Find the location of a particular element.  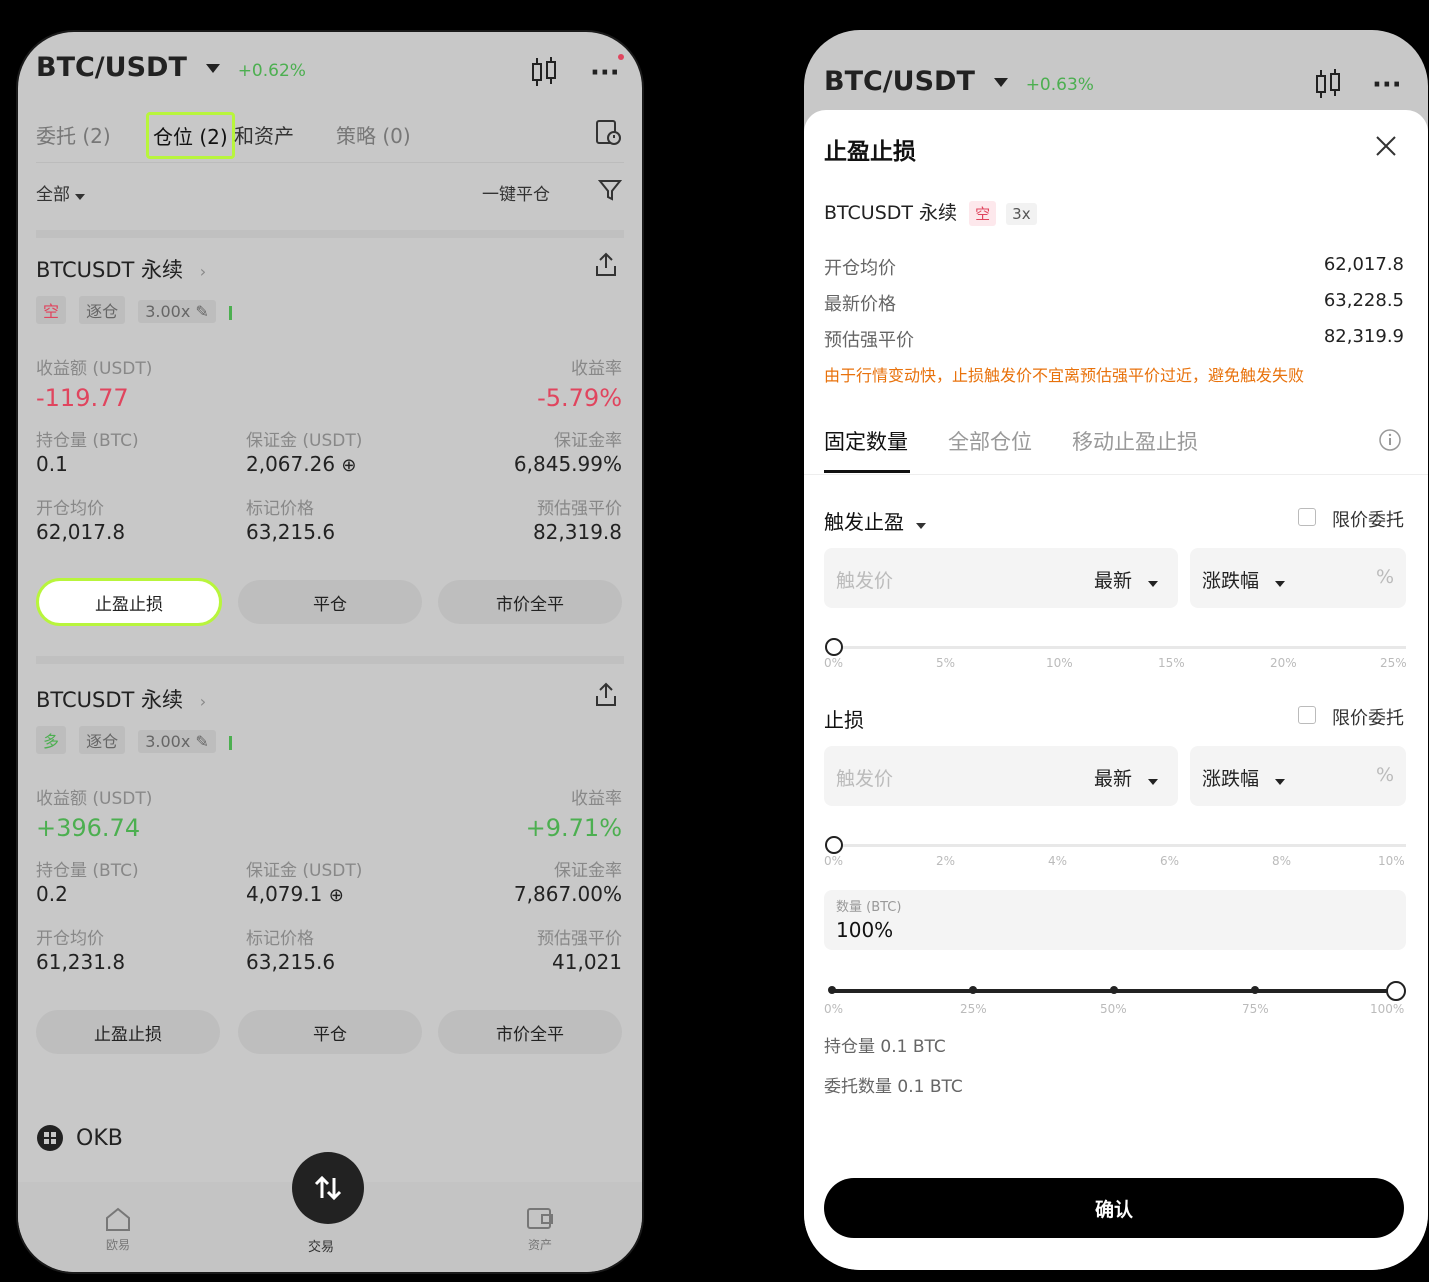

nav-trade-label: 交易 is located at coordinates (321, 1245).